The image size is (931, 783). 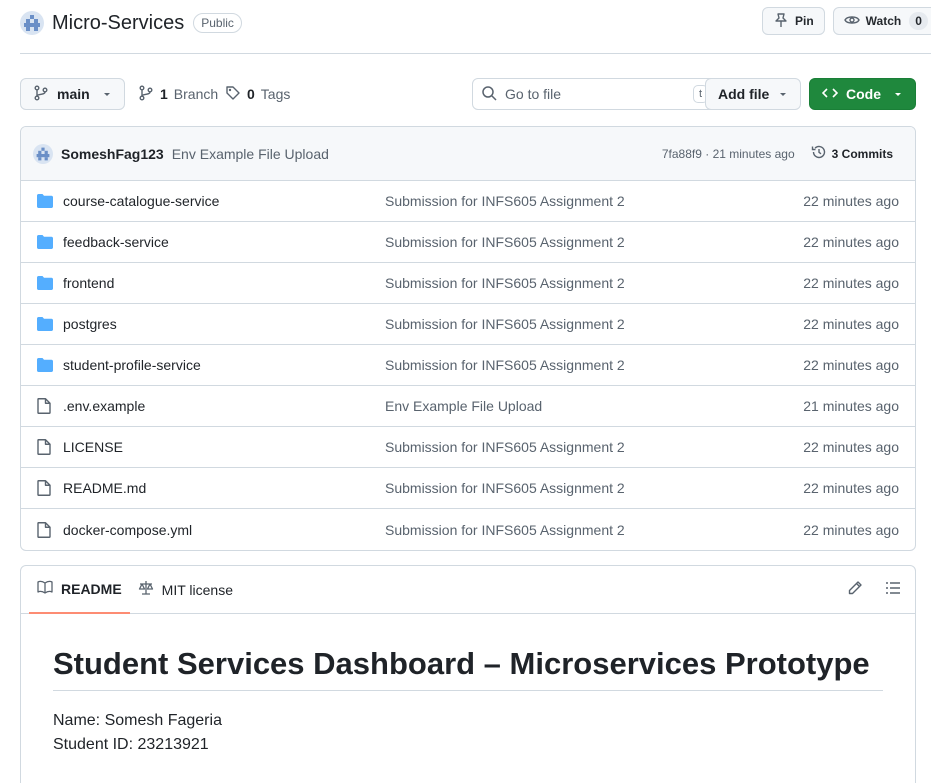 What do you see at coordinates (830, 94) in the screenshot?
I see `code-icon` at bounding box center [830, 94].